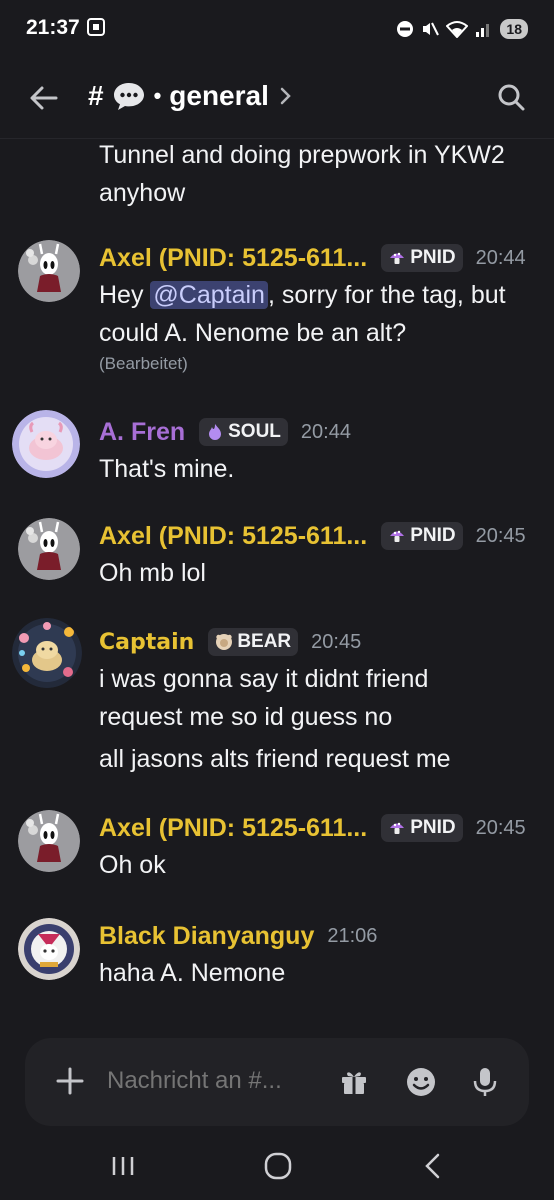 The width and height of the screenshot is (554, 1200). Describe the element at coordinates (302, 175) in the screenshot. I see `message-continuation: Tunnel and doing prepwork in YKW2 anyhow` at that location.